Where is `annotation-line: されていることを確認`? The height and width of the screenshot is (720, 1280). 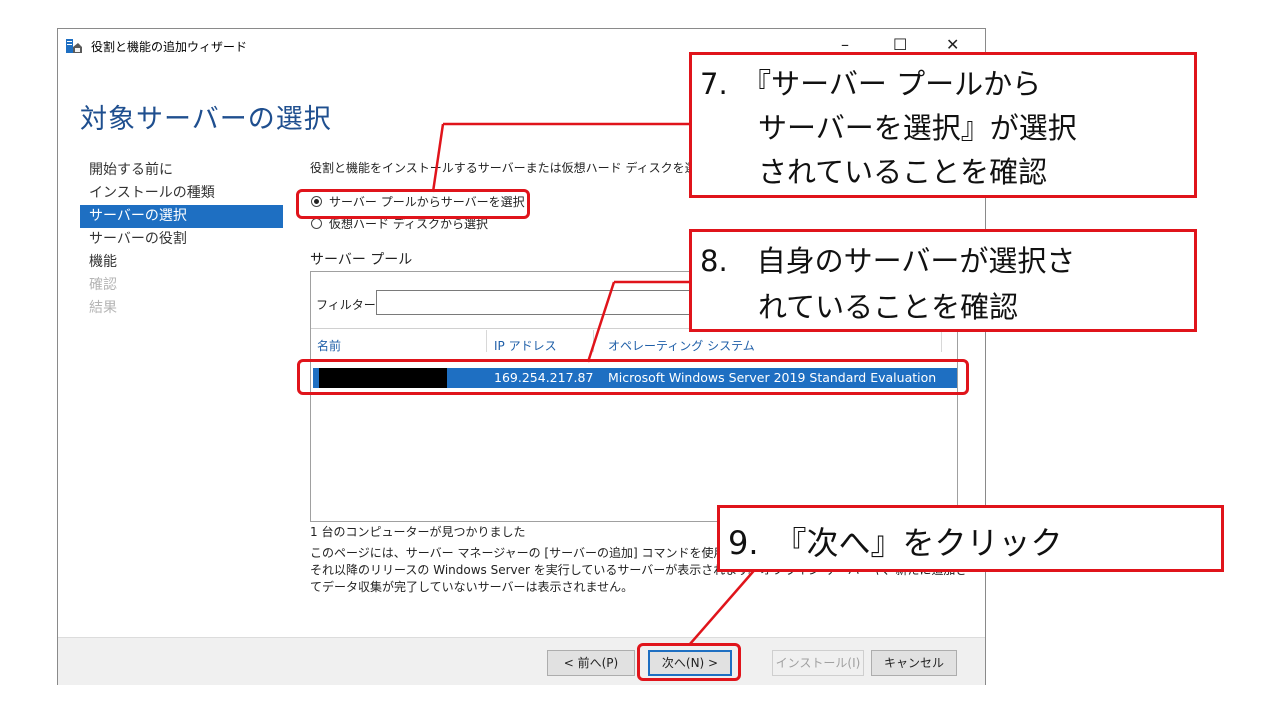
annotation-line: されていることを確認 is located at coordinates (903, 172).